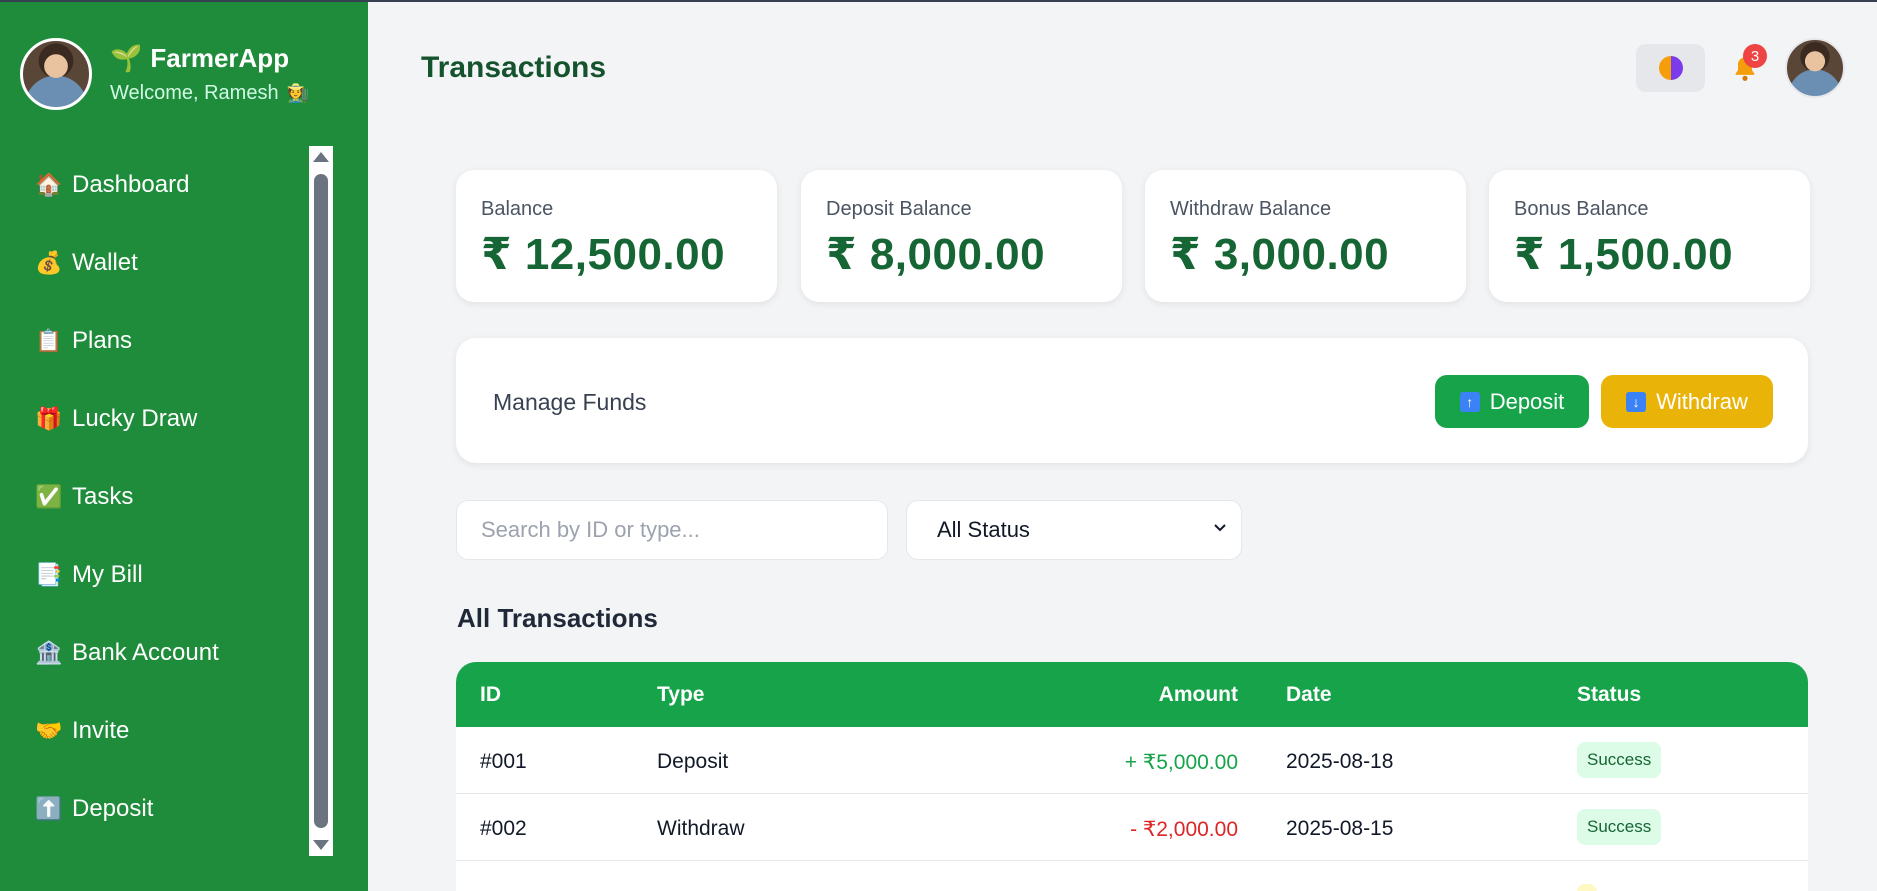 This screenshot has height=891, width=1877. What do you see at coordinates (49, 340) in the screenshot?
I see `clipboard-icon: 📋` at bounding box center [49, 340].